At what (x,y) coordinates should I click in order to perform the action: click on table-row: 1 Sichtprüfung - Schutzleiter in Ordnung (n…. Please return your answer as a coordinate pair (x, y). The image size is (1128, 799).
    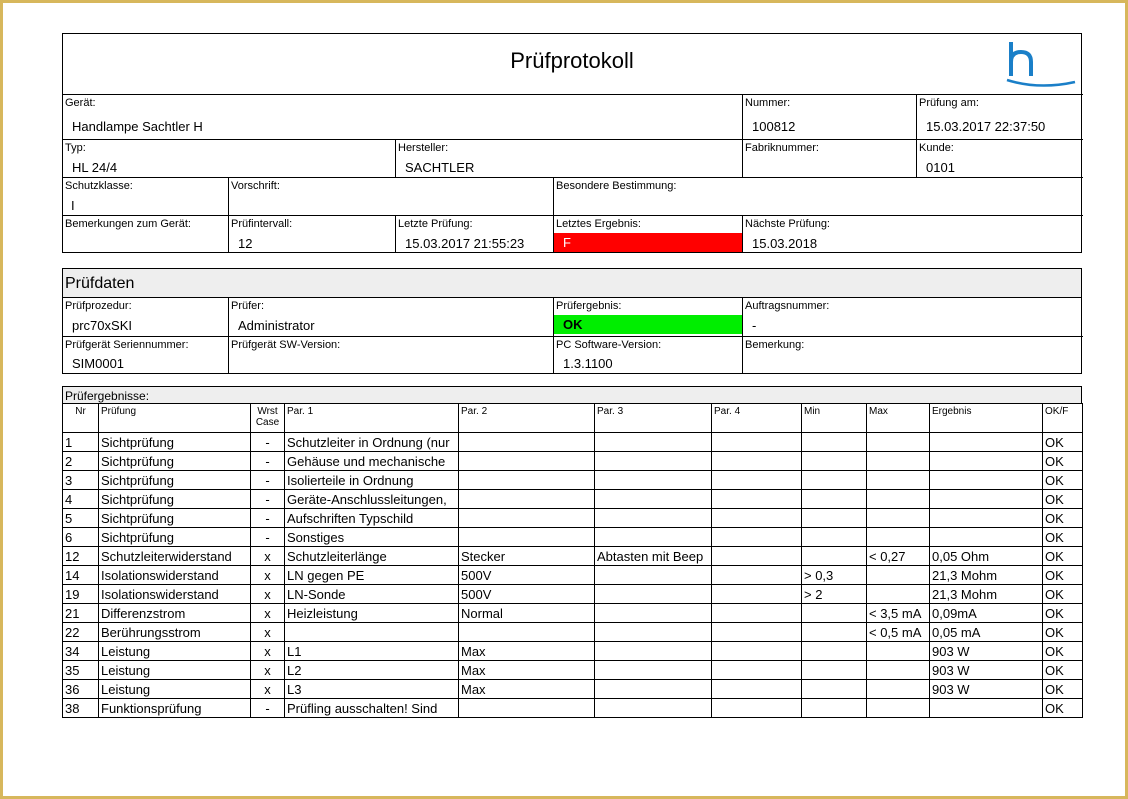
    Looking at the image, I should click on (572, 442).